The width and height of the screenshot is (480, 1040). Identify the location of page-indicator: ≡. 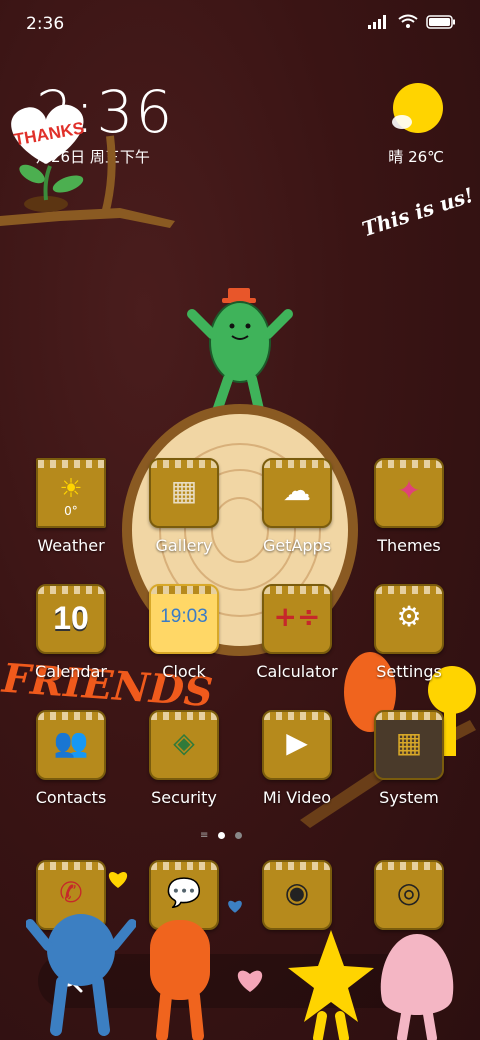
(221, 835).